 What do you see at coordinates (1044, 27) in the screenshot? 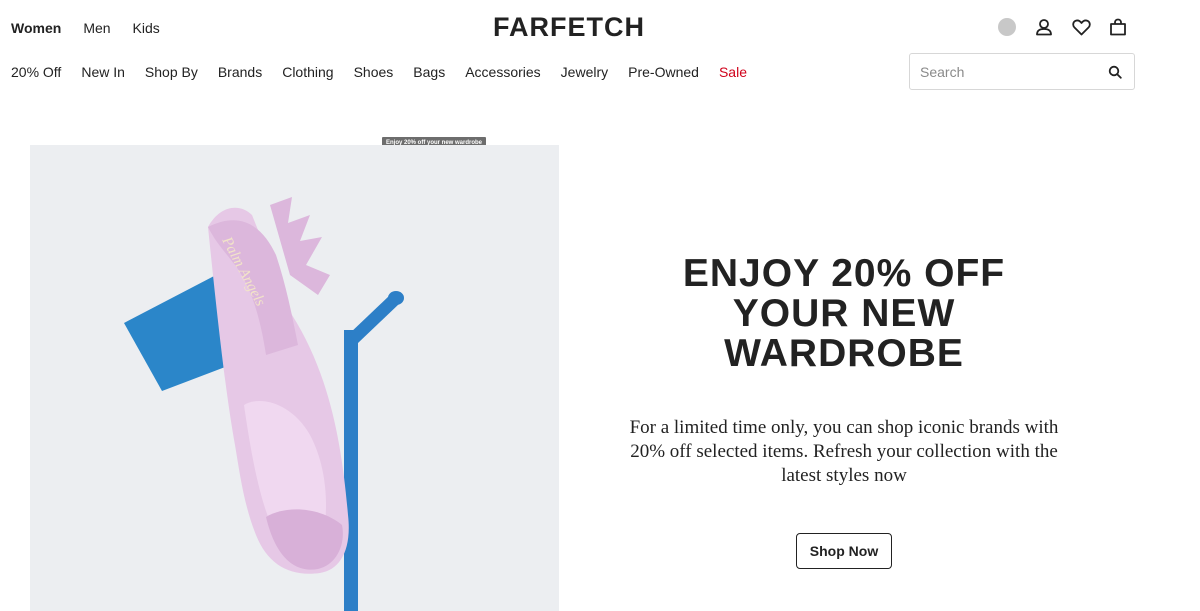
I see `account-icon` at bounding box center [1044, 27].